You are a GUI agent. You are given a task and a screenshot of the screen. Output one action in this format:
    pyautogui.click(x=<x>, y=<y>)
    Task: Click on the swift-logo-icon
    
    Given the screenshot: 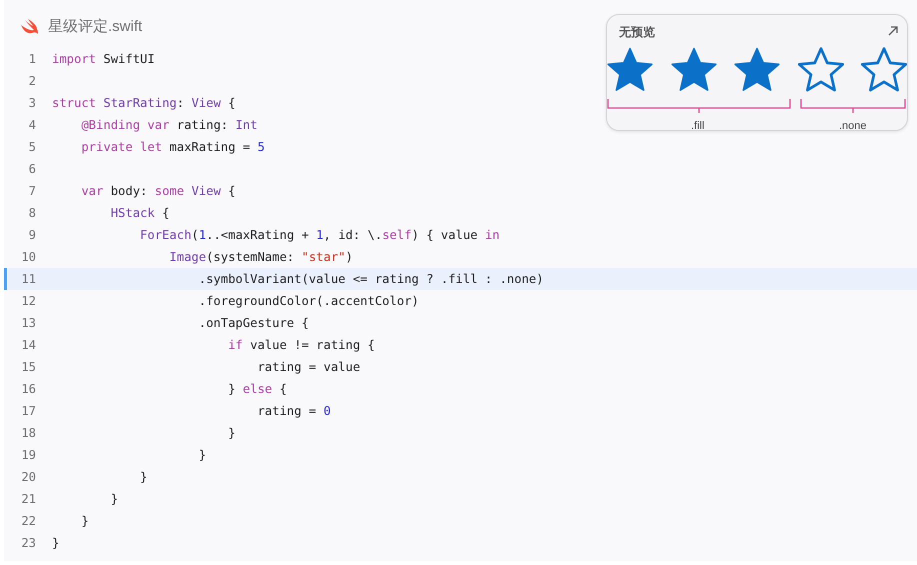 What is the action you would take?
    pyautogui.click(x=30, y=26)
    